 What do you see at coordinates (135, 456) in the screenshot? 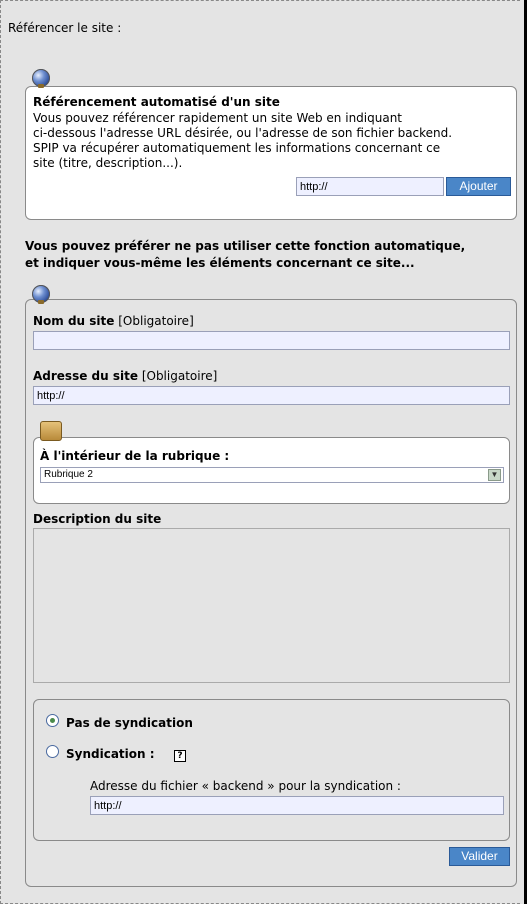
I see `rubrique-label: À l'intérieur de la rubrique :` at bounding box center [135, 456].